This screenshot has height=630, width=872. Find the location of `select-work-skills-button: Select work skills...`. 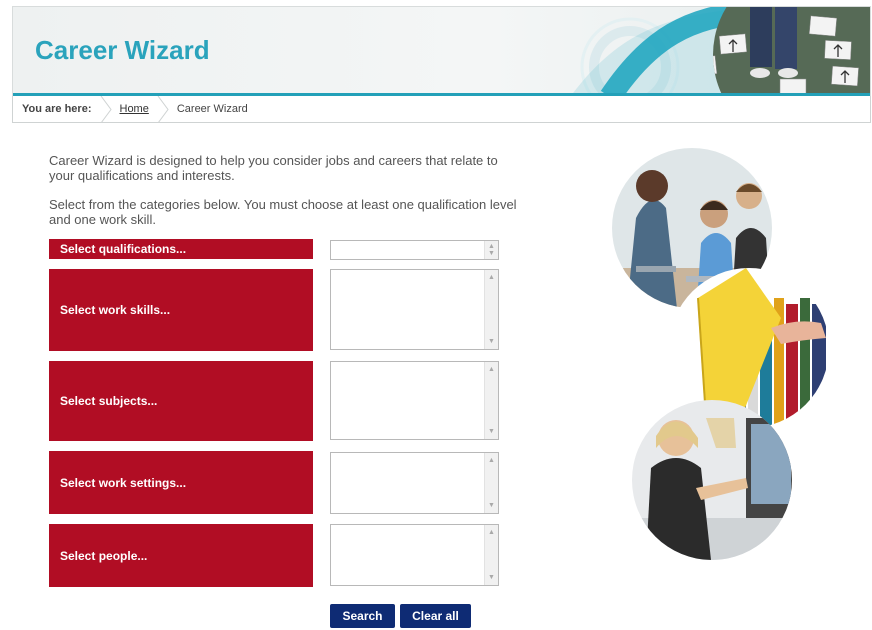

select-work-skills-button: Select work skills... is located at coordinates (181, 310).